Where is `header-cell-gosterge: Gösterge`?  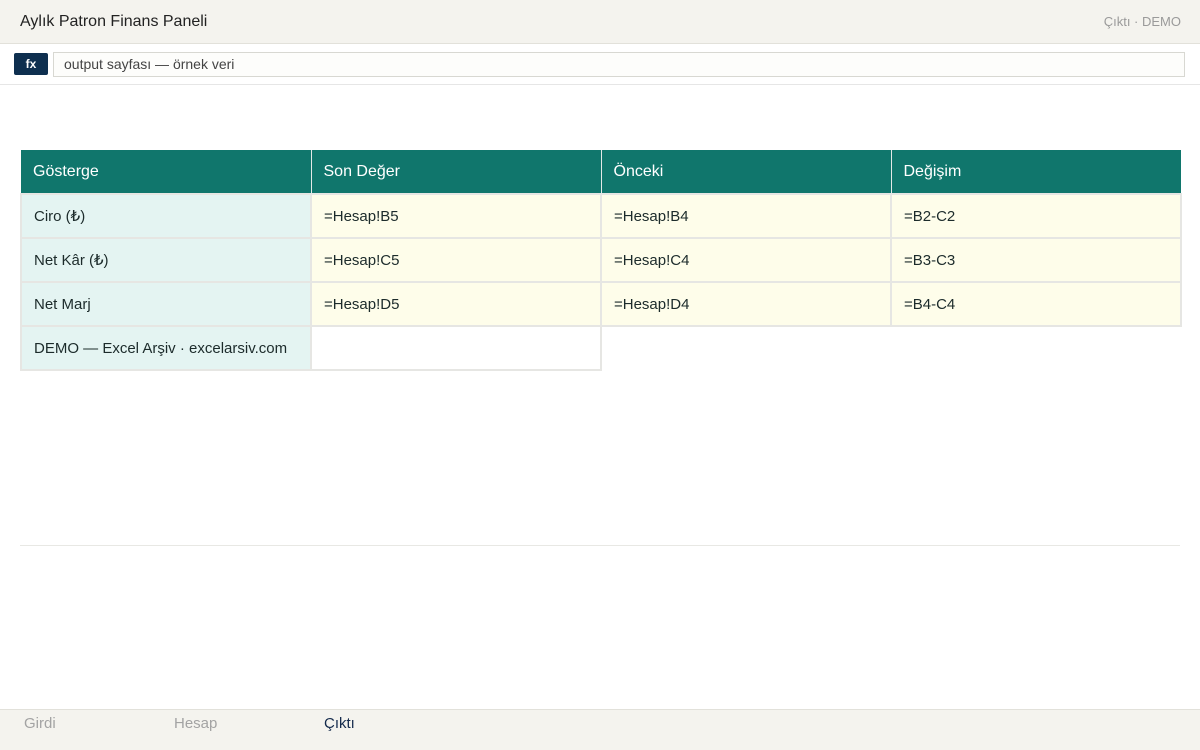
header-cell-gosterge: Gösterge is located at coordinates (166, 172).